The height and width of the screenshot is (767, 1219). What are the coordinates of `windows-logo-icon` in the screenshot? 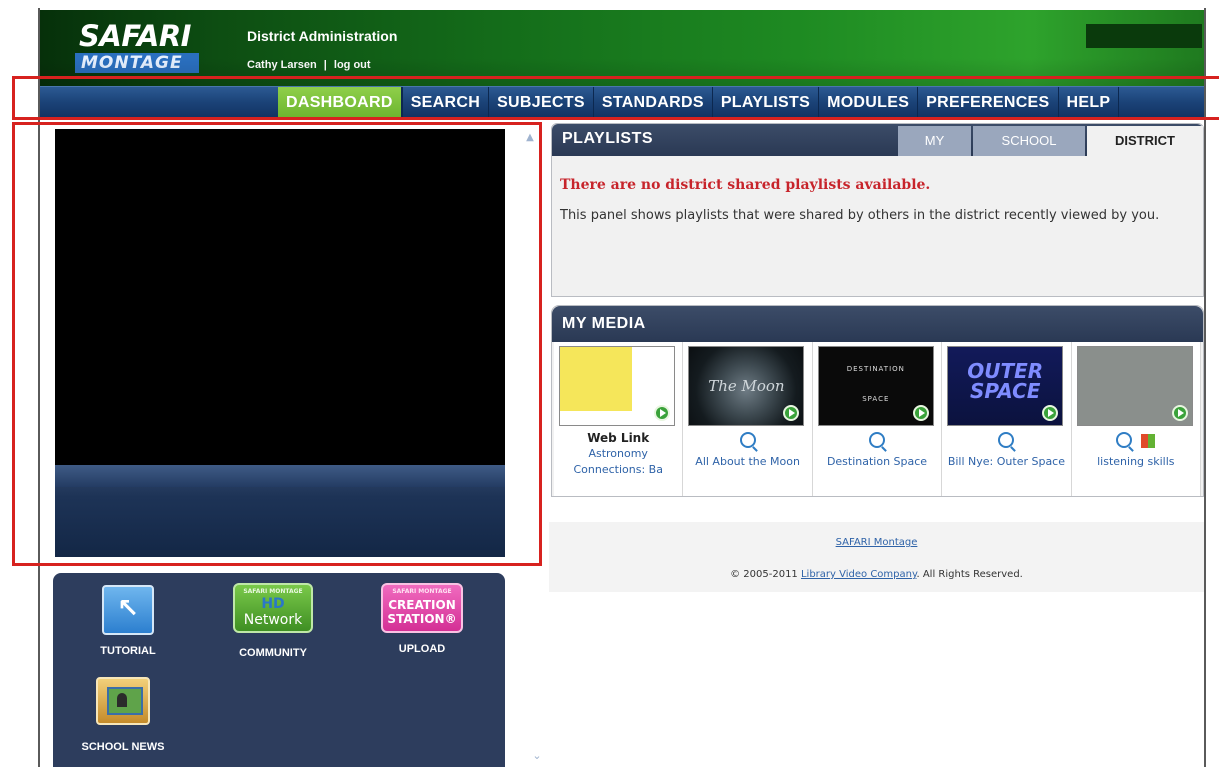 It's located at (1148, 441).